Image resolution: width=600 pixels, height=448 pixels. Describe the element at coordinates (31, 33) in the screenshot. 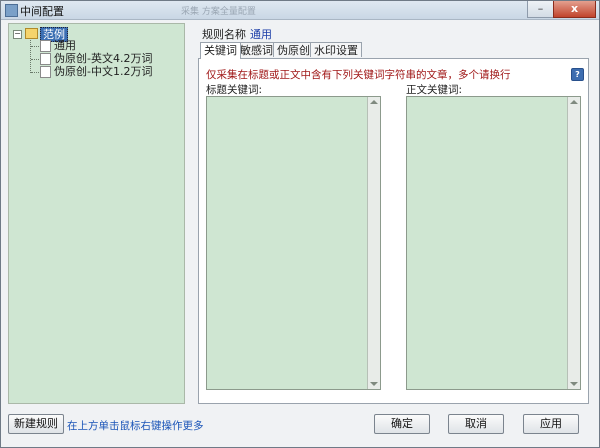

I see `folder-icon` at that location.